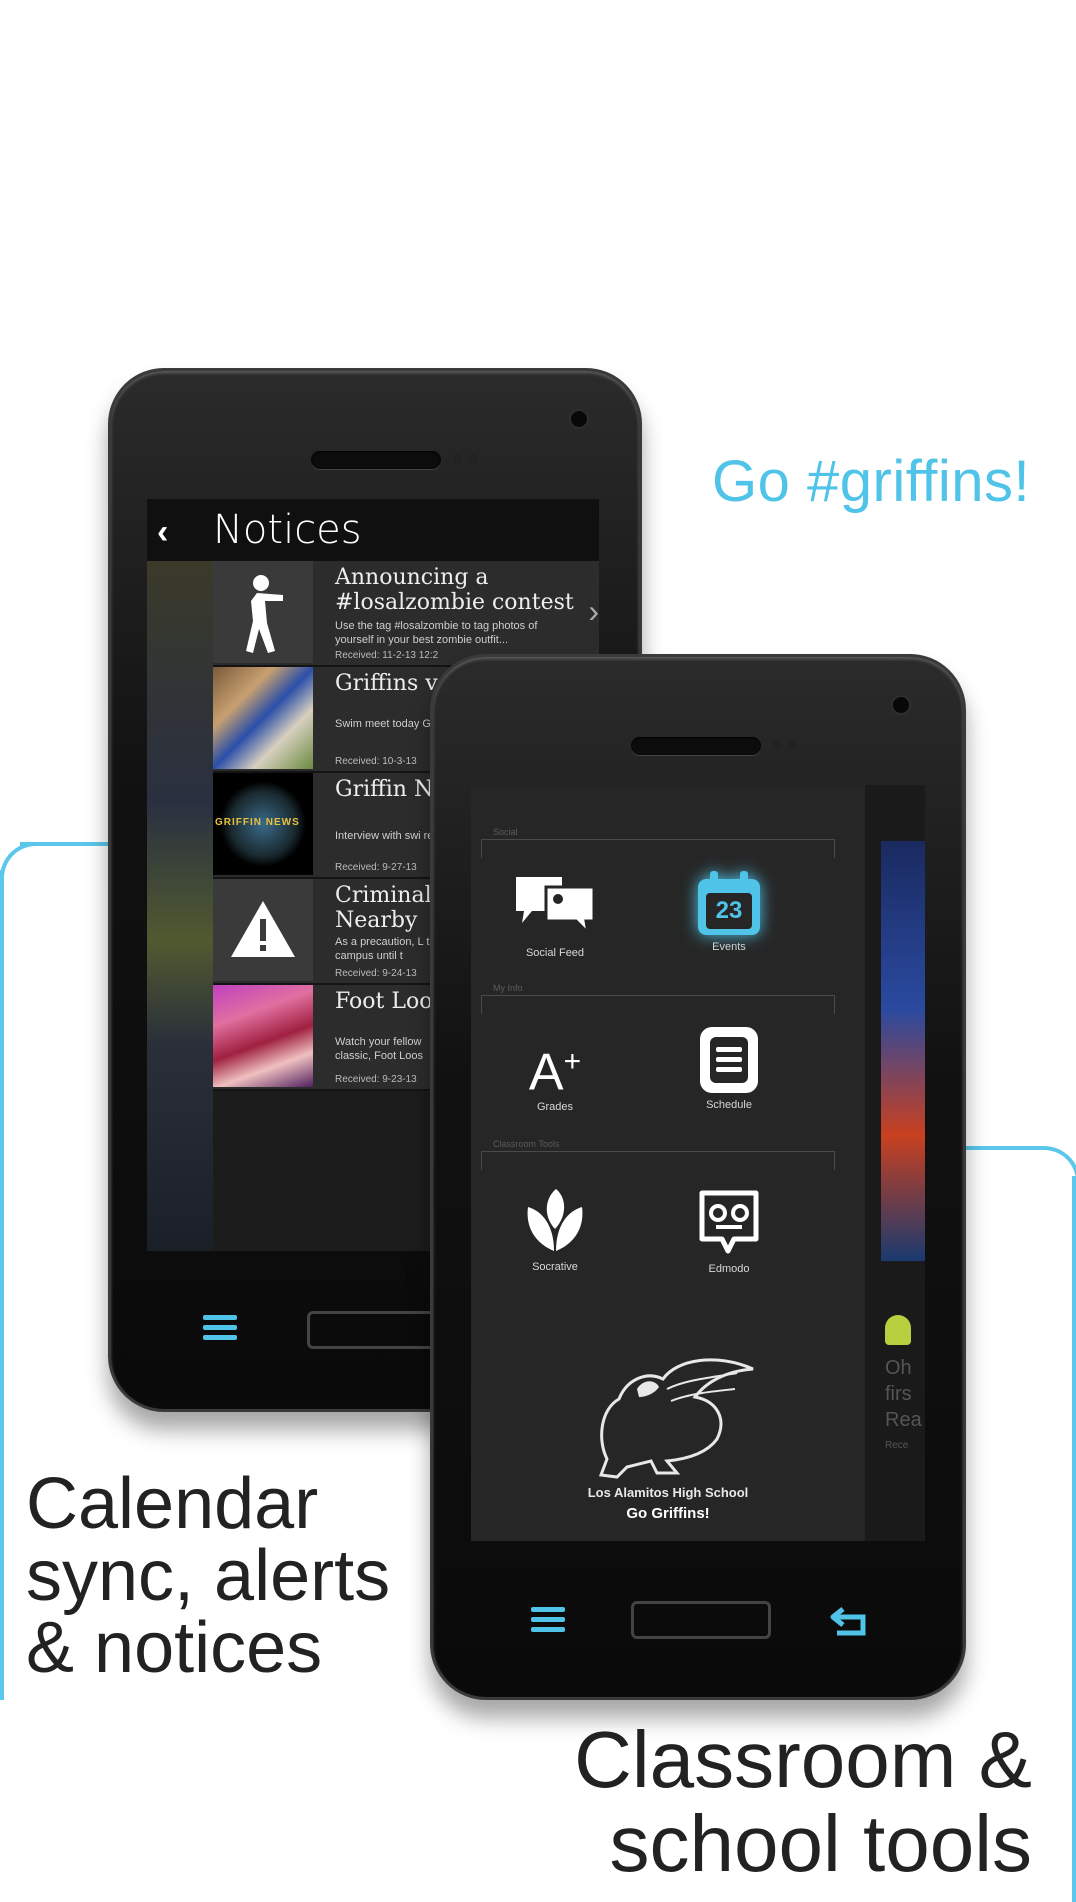  What do you see at coordinates (556, 907) in the screenshot?
I see `chat-bubbles-icon` at bounding box center [556, 907].